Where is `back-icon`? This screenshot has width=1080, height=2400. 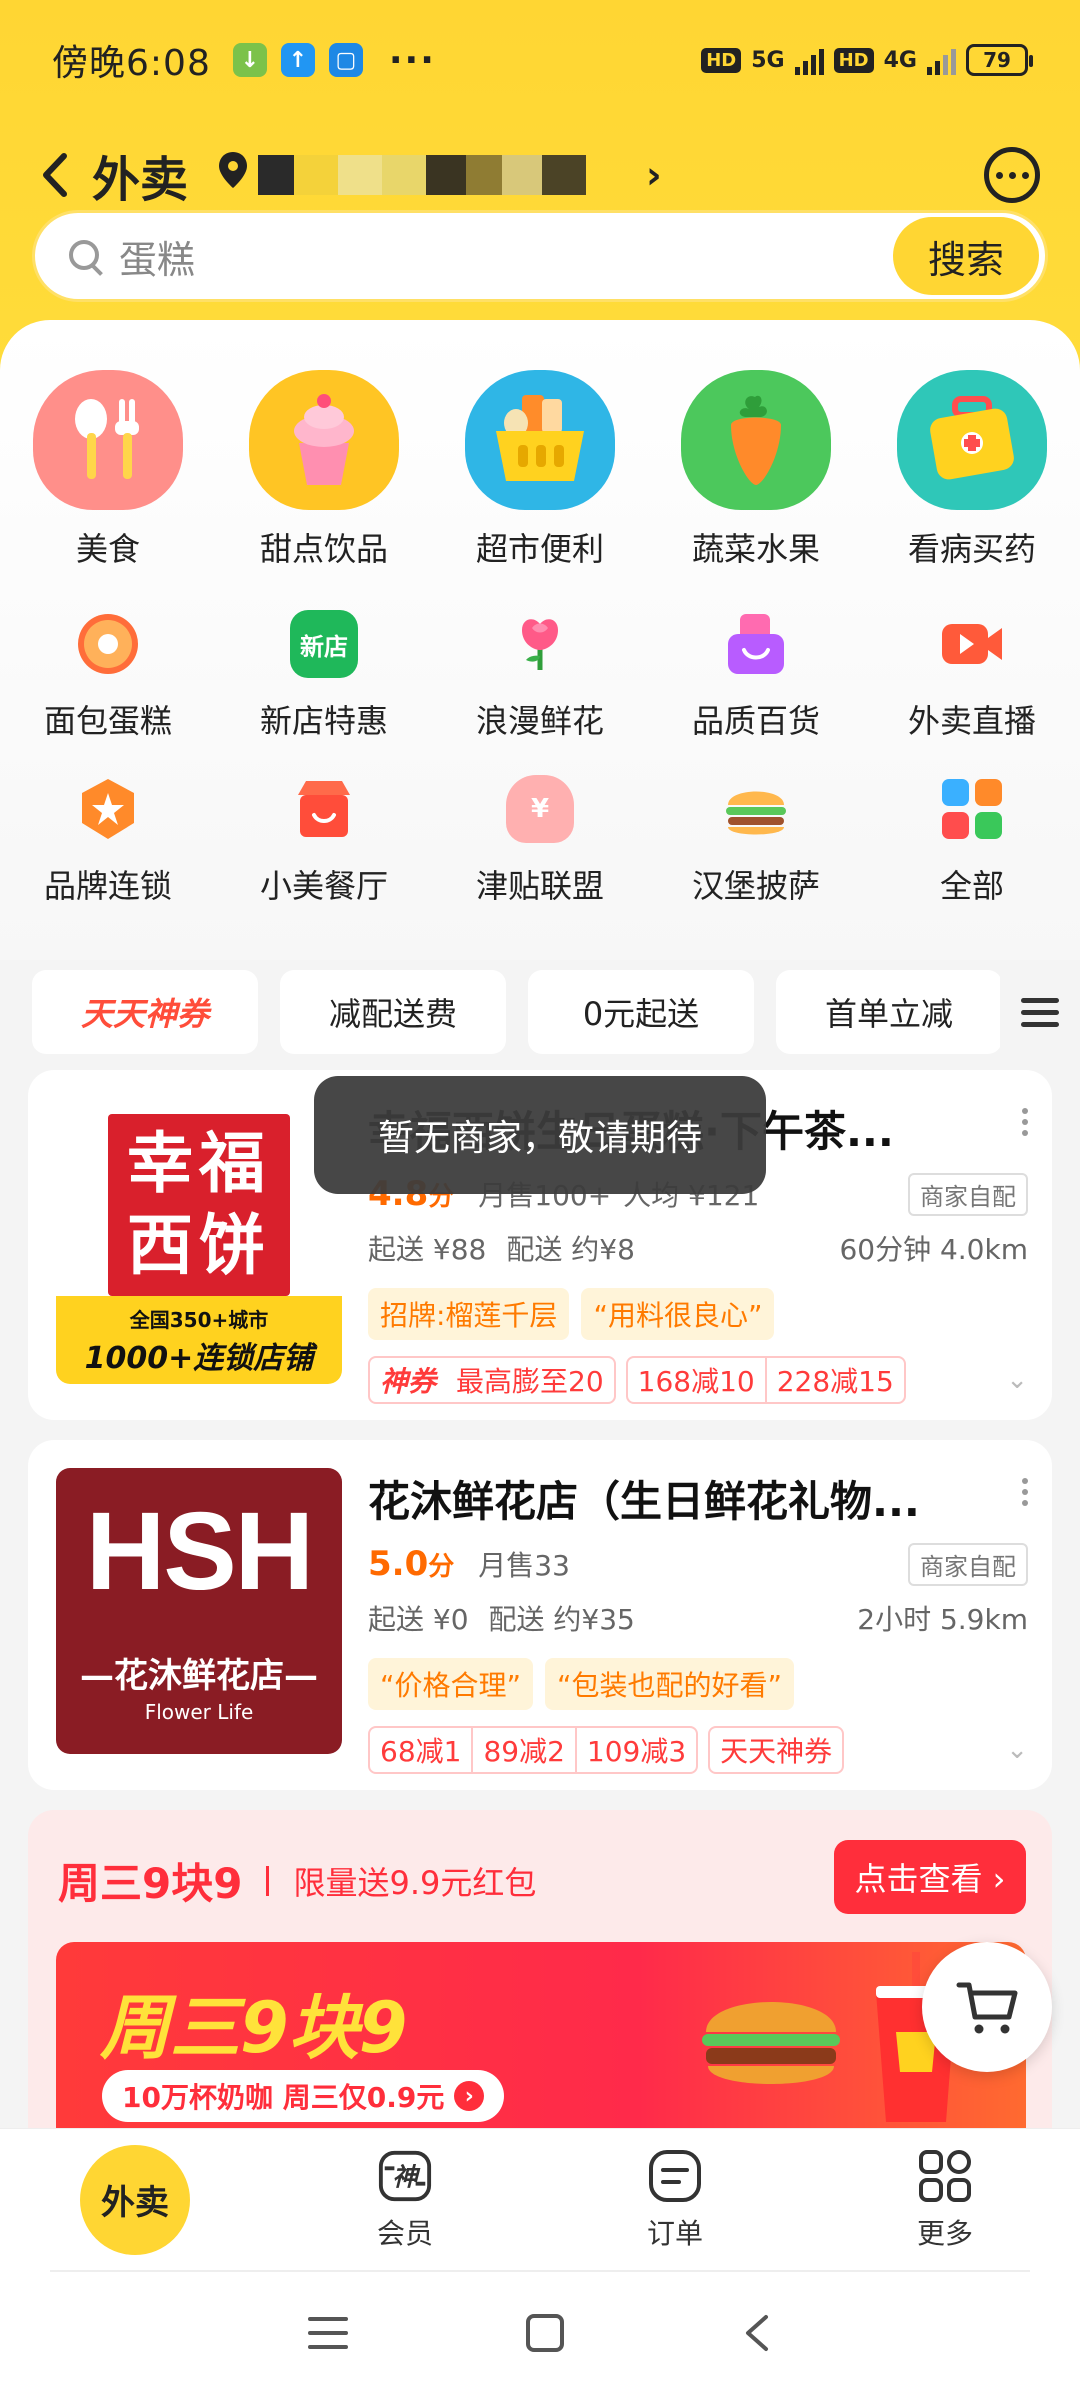 back-icon is located at coordinates (757, 2335).